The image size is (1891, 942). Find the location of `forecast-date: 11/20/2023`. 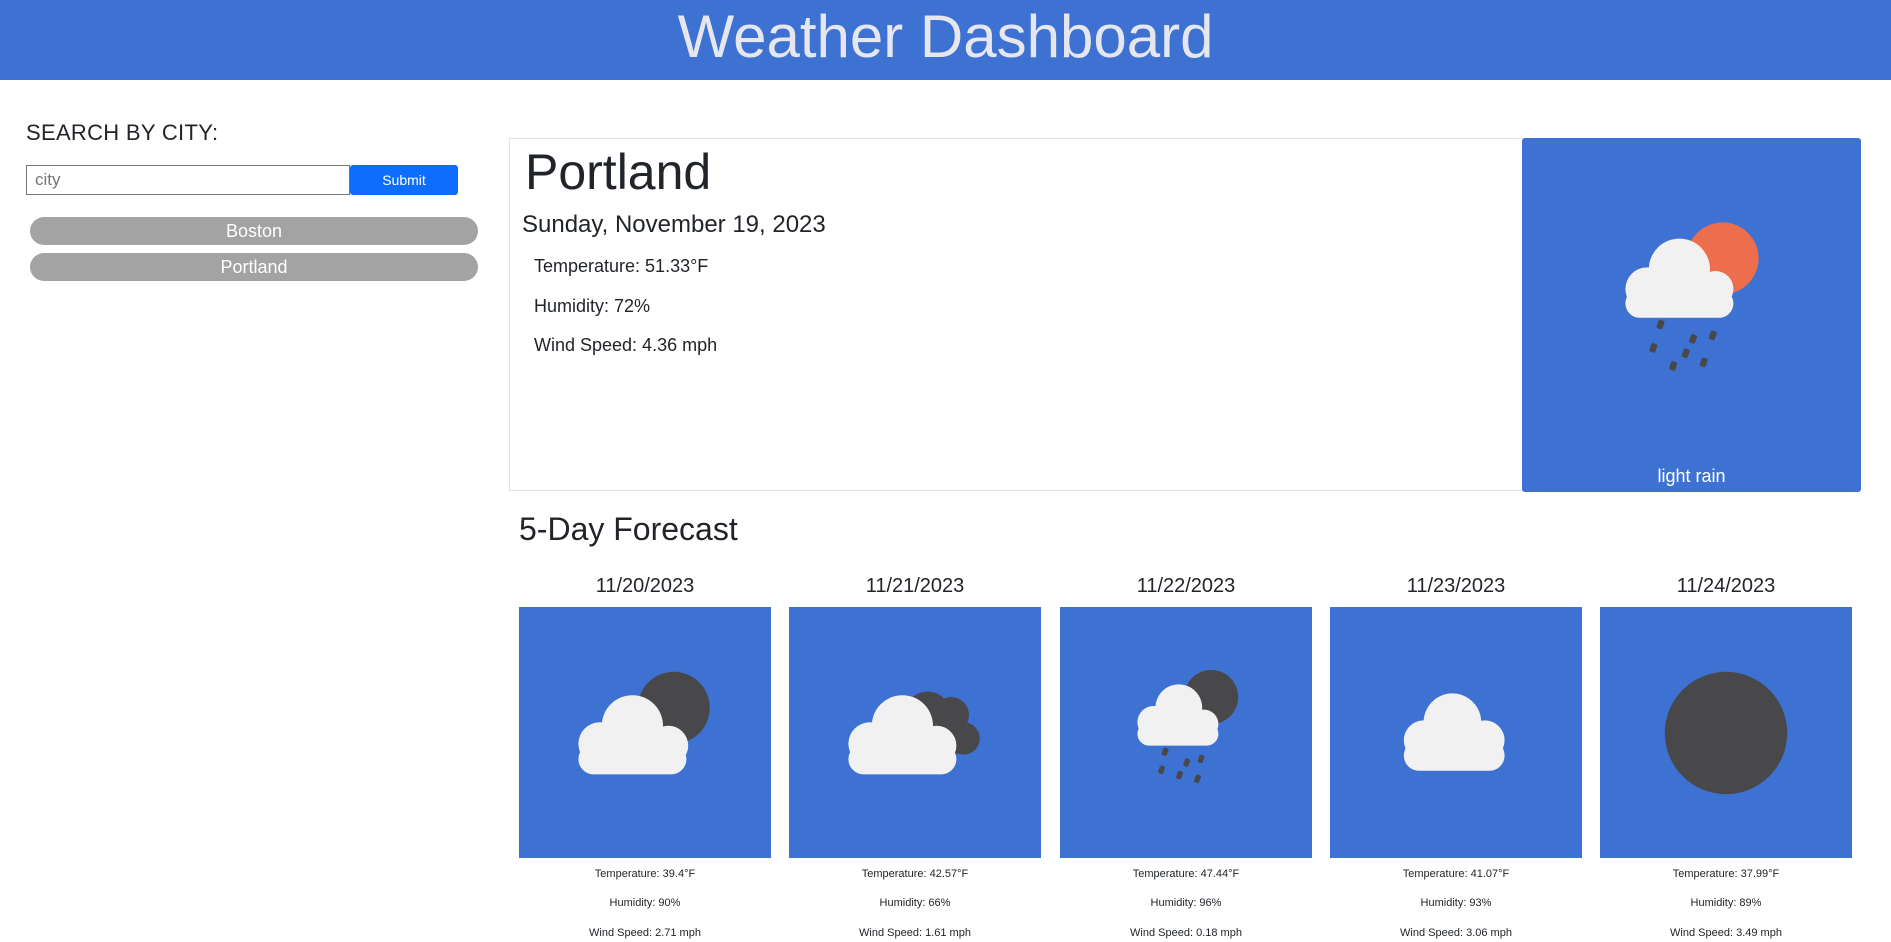

forecast-date: 11/20/2023 is located at coordinates (645, 586).